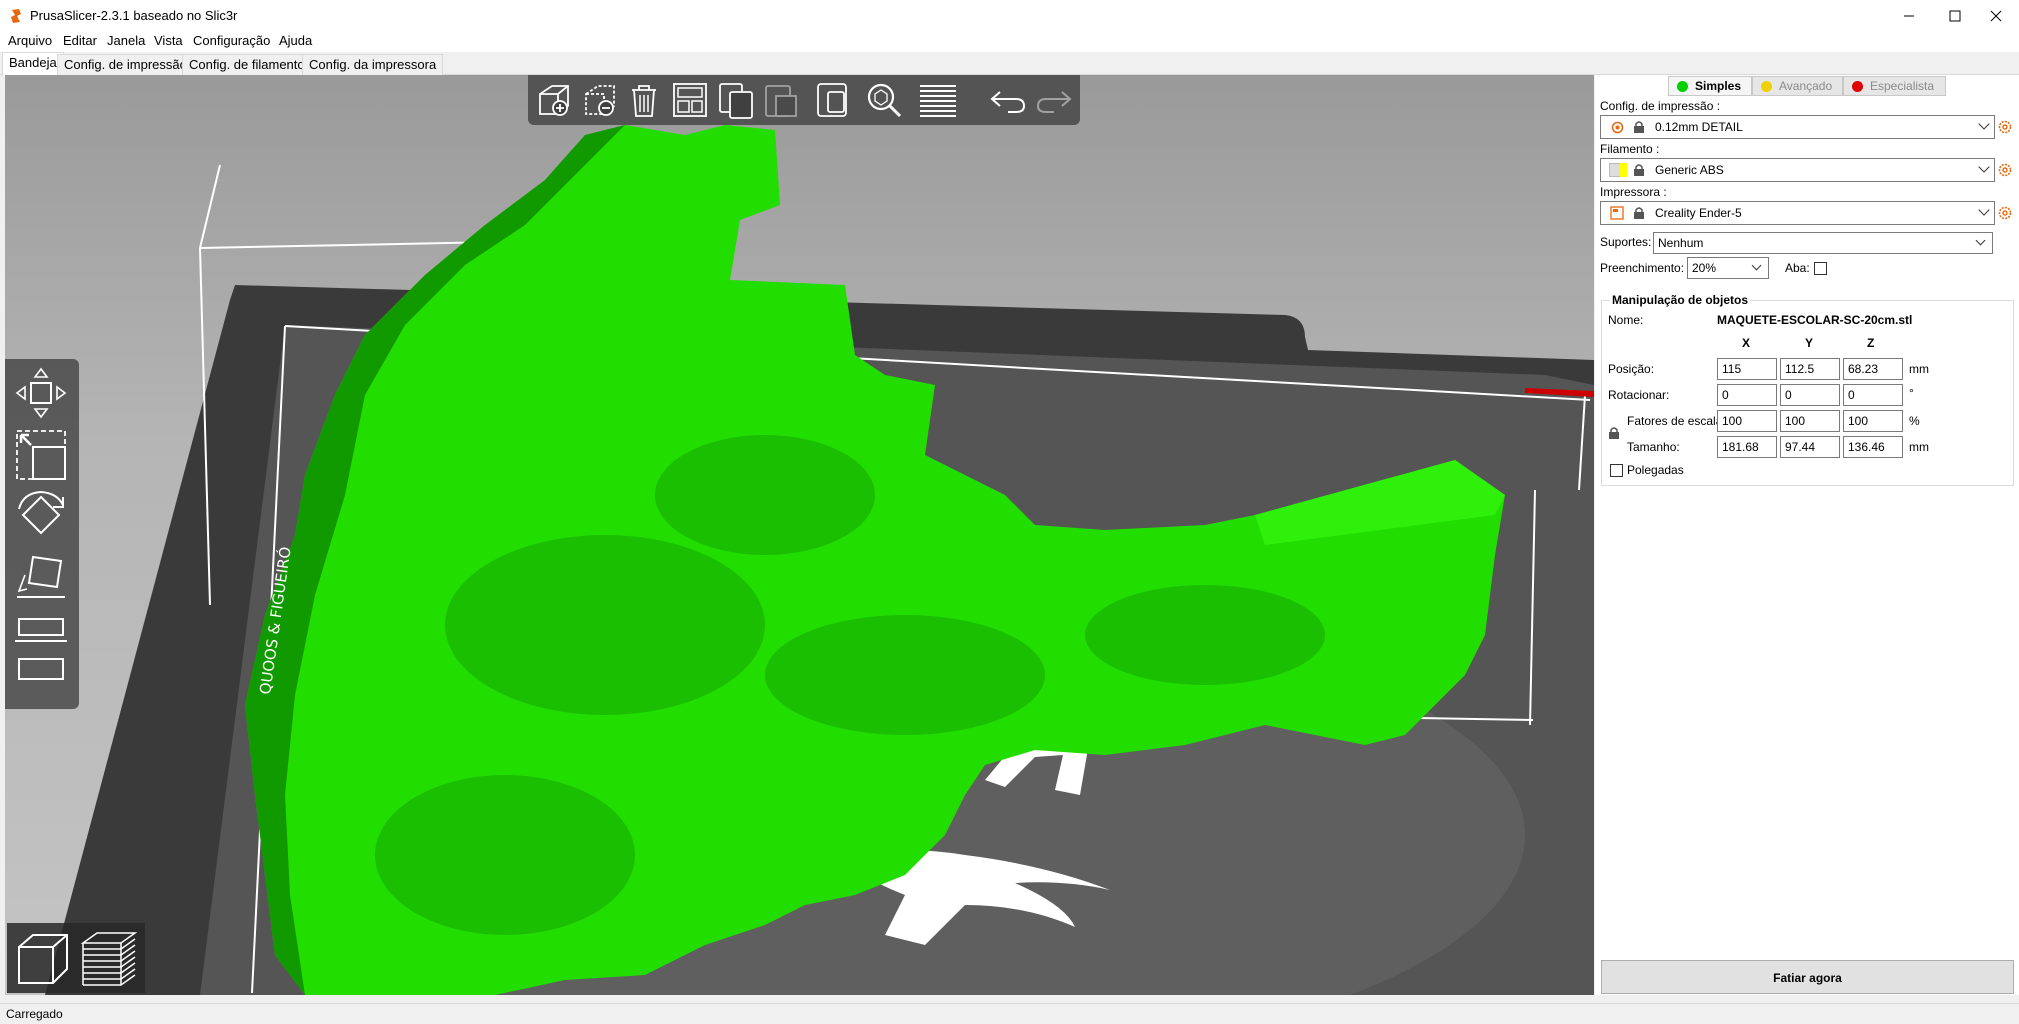 This screenshot has height=1024, width=2019. I want to click on inches-label: Polegadas, so click(1655, 470).